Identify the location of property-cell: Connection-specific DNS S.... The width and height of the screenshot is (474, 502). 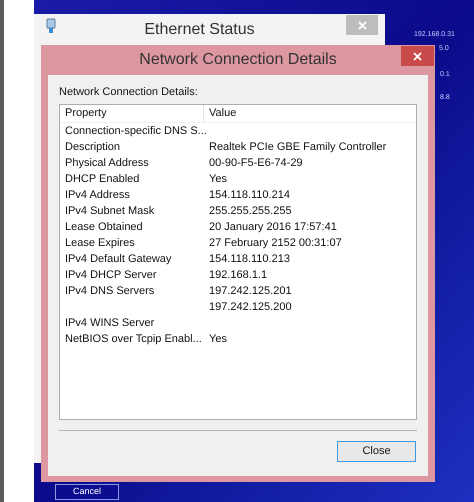
(136, 130).